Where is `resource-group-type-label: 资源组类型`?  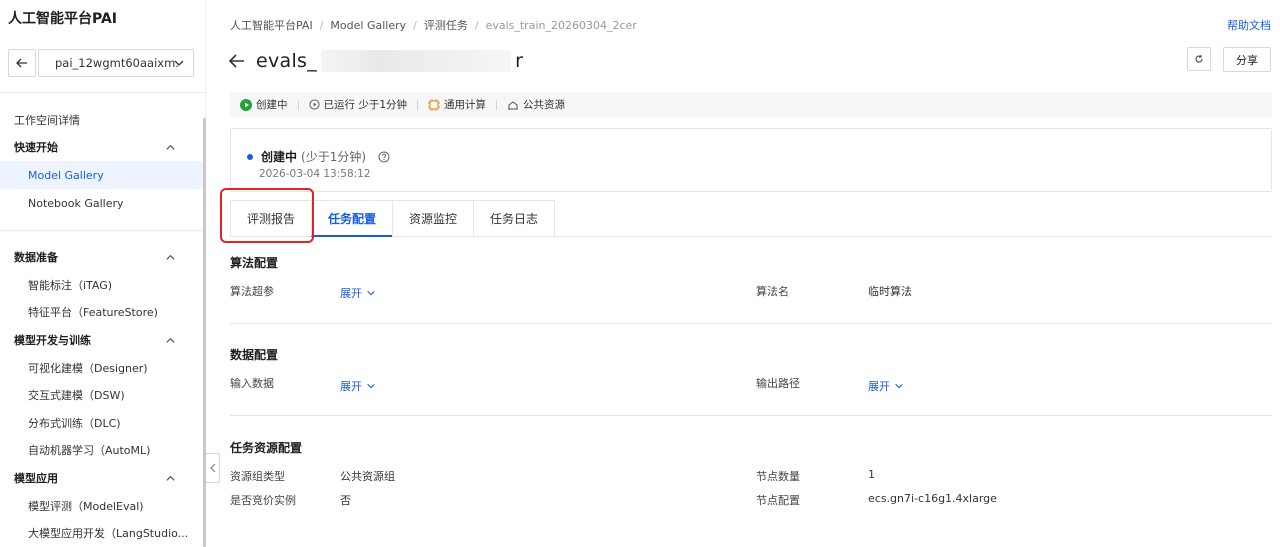 resource-group-type-label: 资源组类型 is located at coordinates (257, 476).